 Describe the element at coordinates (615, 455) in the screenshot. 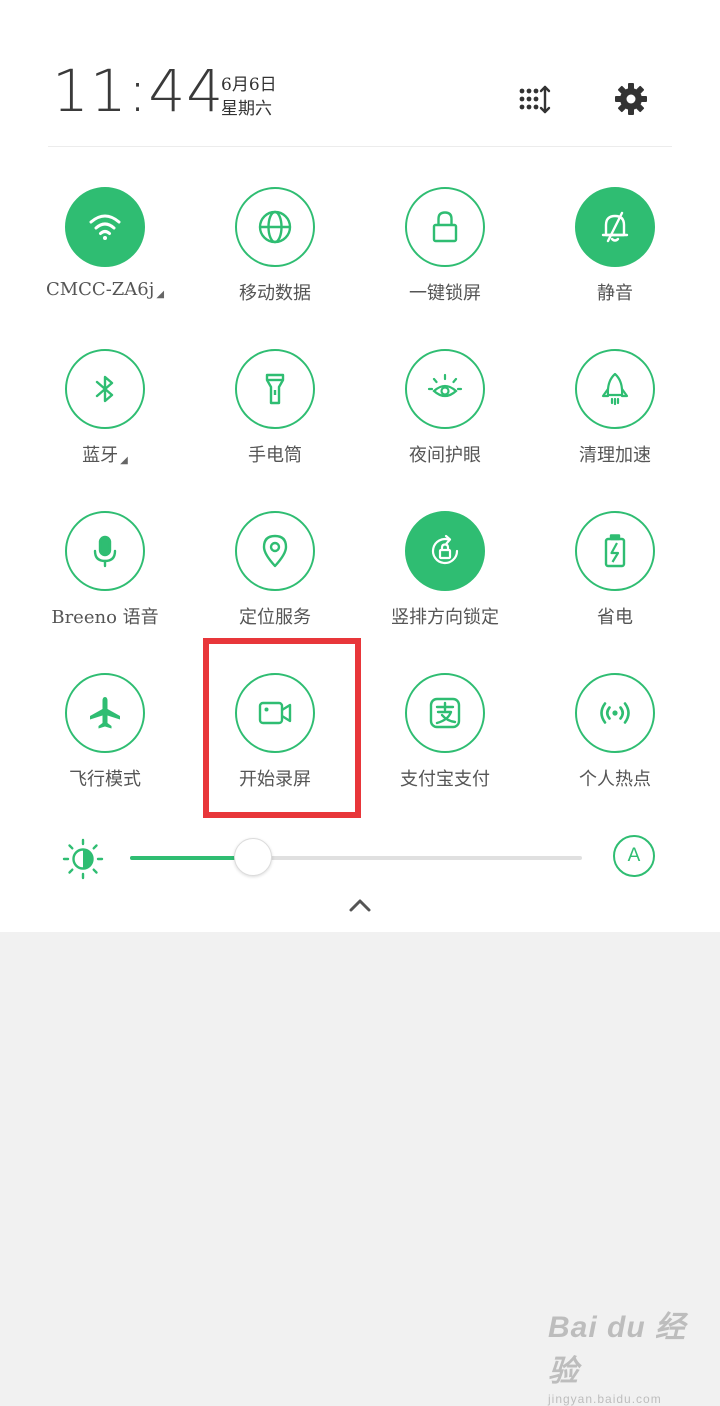

I see `tile-label: 清理加速` at that location.